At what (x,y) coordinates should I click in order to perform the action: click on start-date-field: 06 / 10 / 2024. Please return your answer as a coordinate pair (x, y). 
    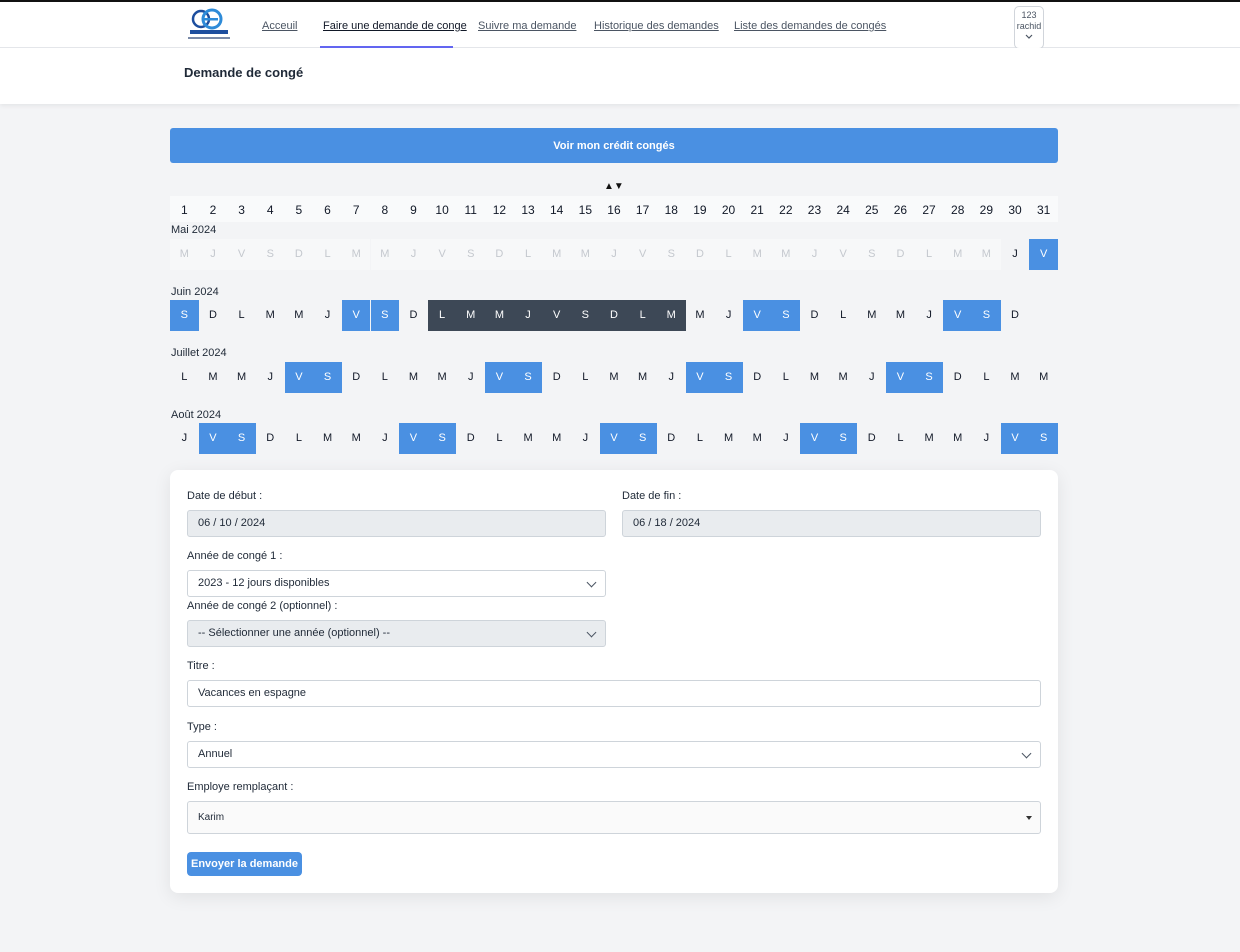
    Looking at the image, I should click on (396, 523).